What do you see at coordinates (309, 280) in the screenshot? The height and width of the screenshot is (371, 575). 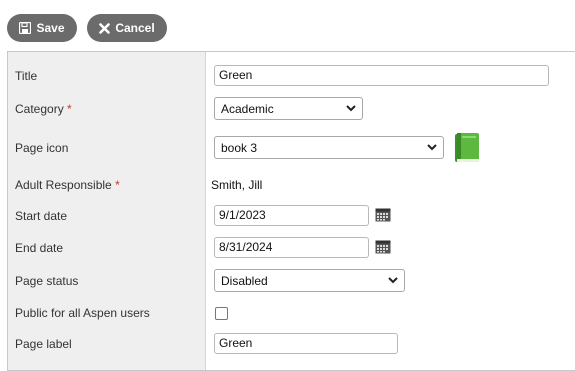 I see `page-status-select: Disabled` at bounding box center [309, 280].